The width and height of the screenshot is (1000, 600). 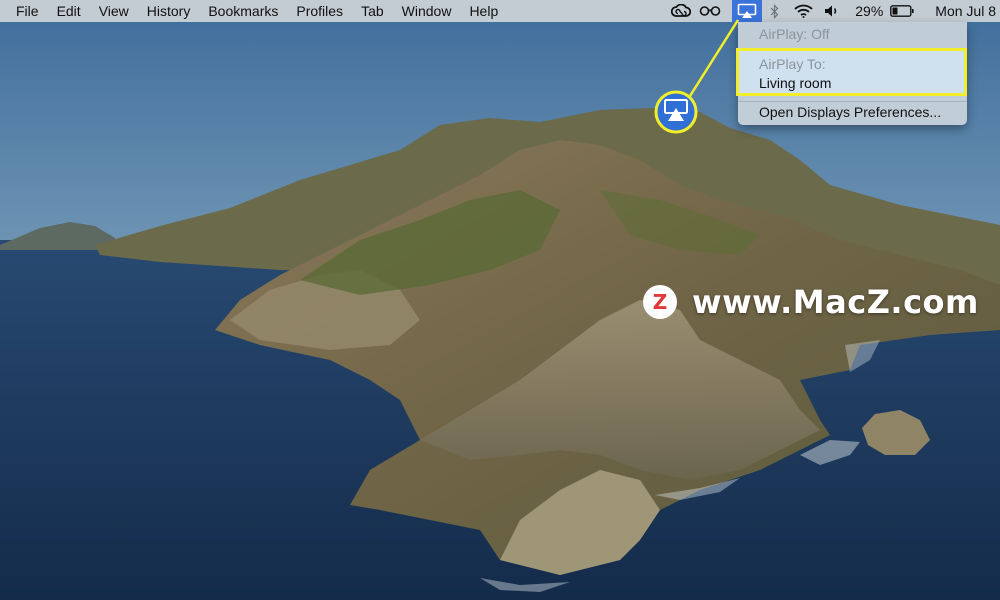 I want to click on menu-divider, so click(x=852, y=101).